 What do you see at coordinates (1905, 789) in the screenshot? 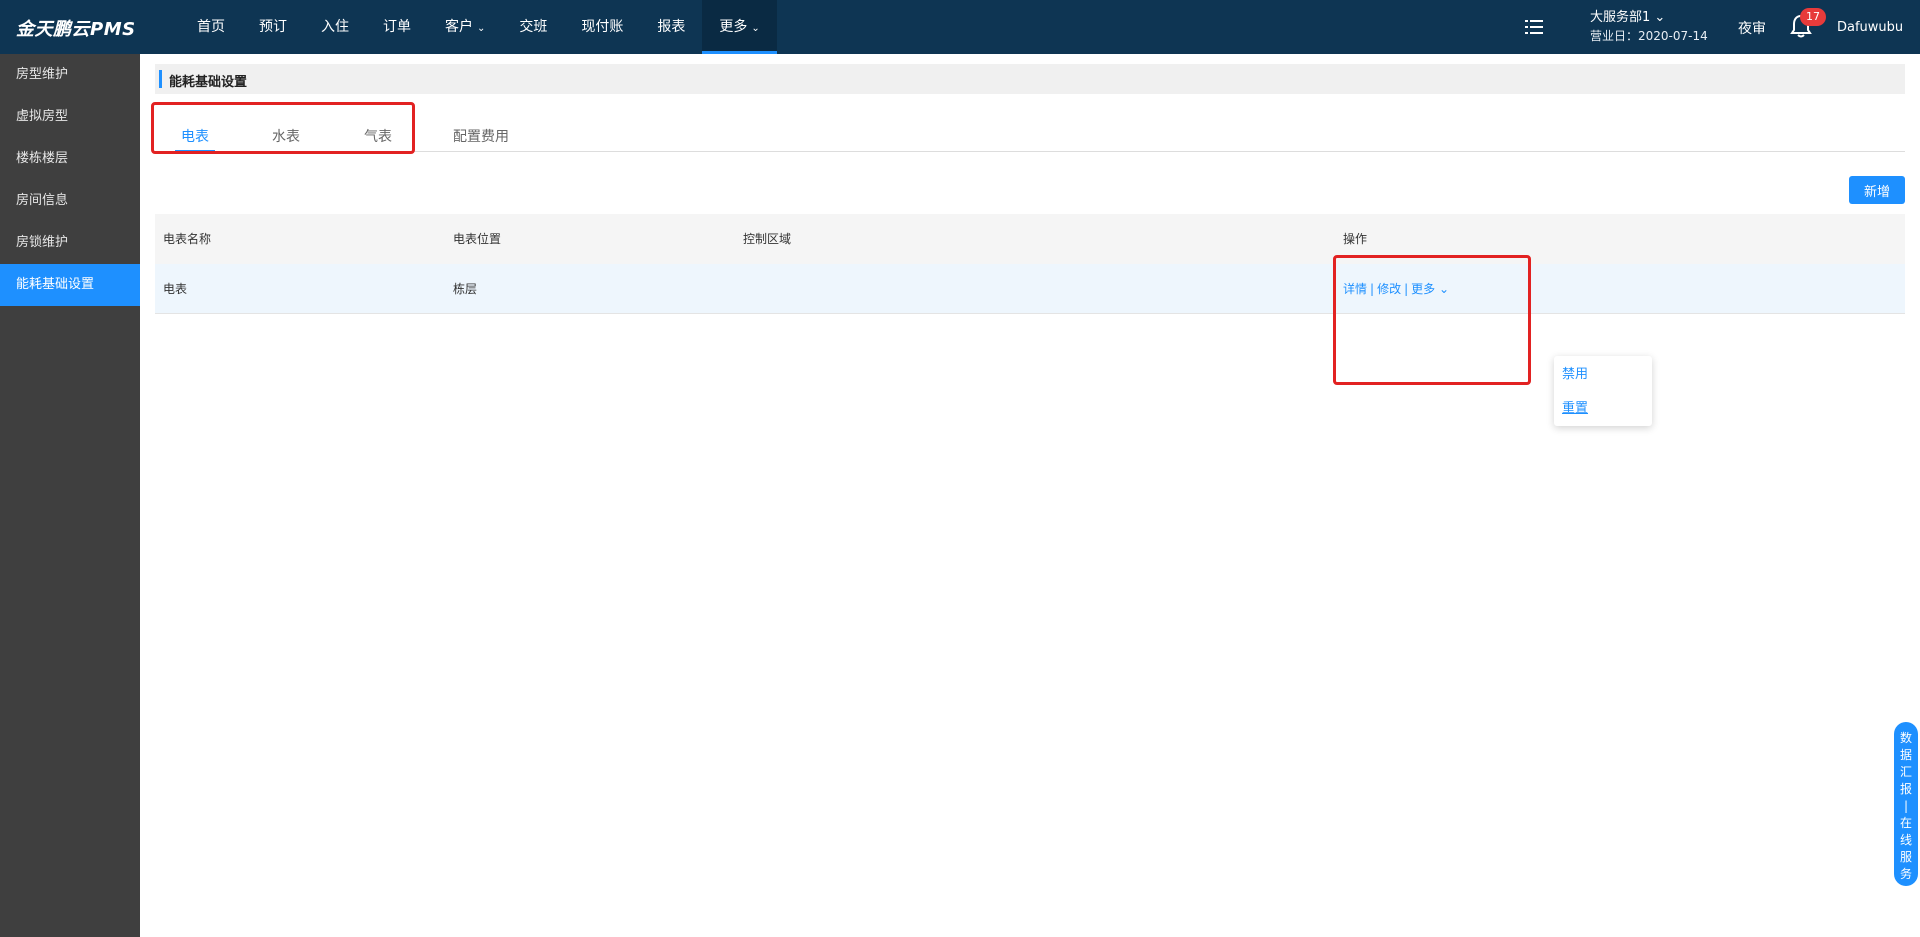
I see `service-label-char: 报` at bounding box center [1905, 789].